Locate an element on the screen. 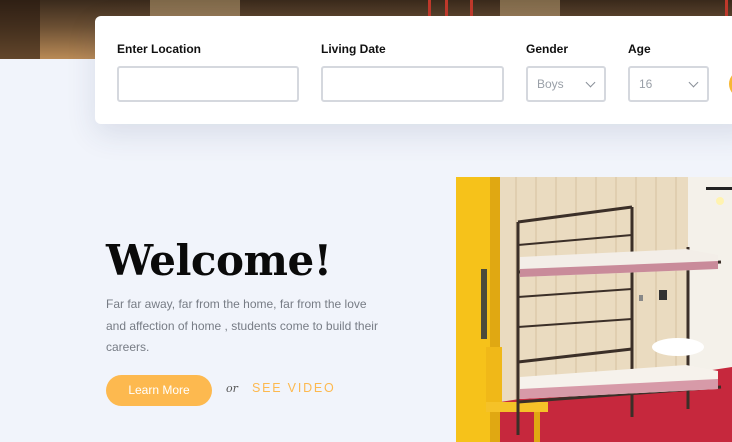  gender-value: Boys is located at coordinates (550, 84).